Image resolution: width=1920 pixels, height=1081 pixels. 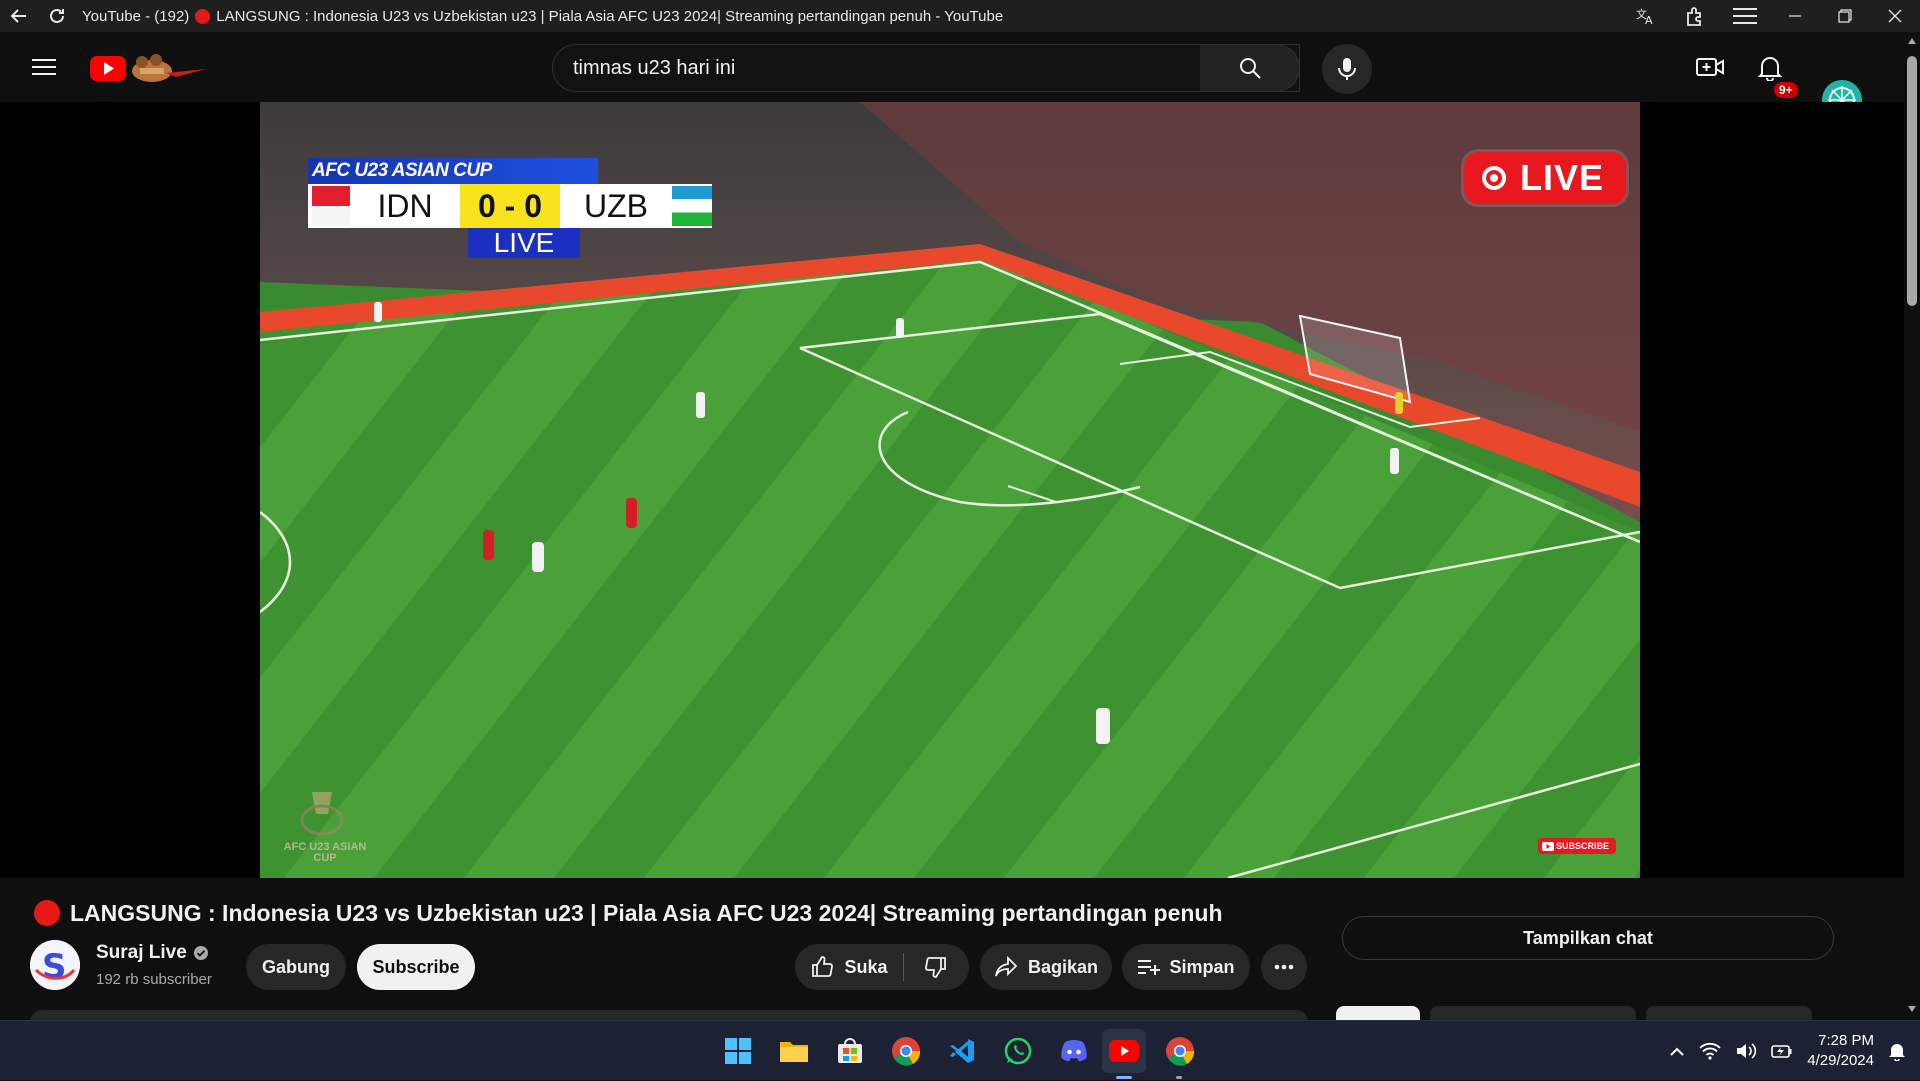 What do you see at coordinates (1124, 1051) in the screenshot?
I see `youtube-app-icon` at bounding box center [1124, 1051].